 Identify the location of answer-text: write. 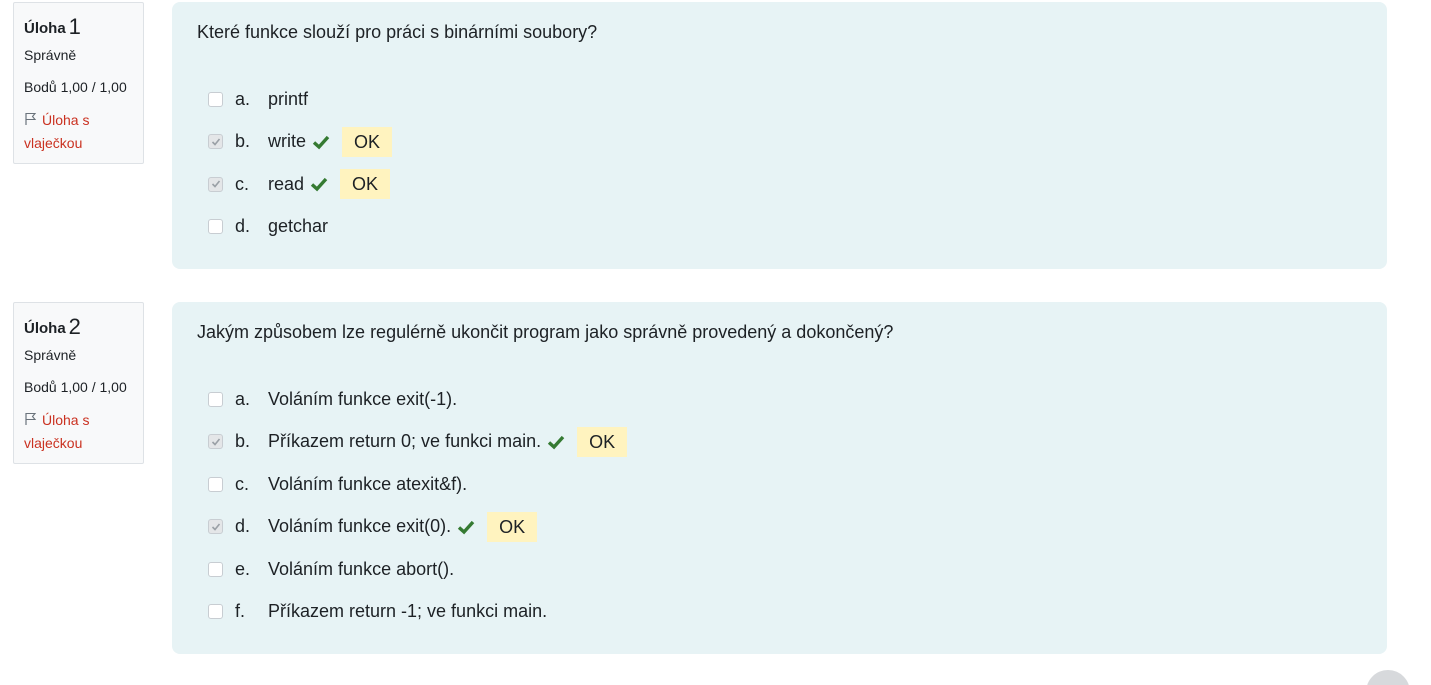
(287, 141).